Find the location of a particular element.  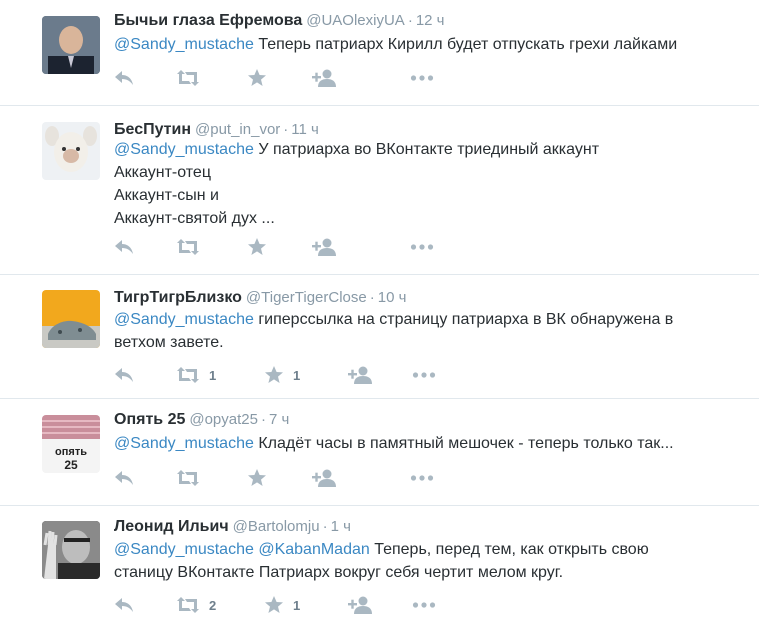

avatar-image: опять 25 is located at coordinates (71, 444).